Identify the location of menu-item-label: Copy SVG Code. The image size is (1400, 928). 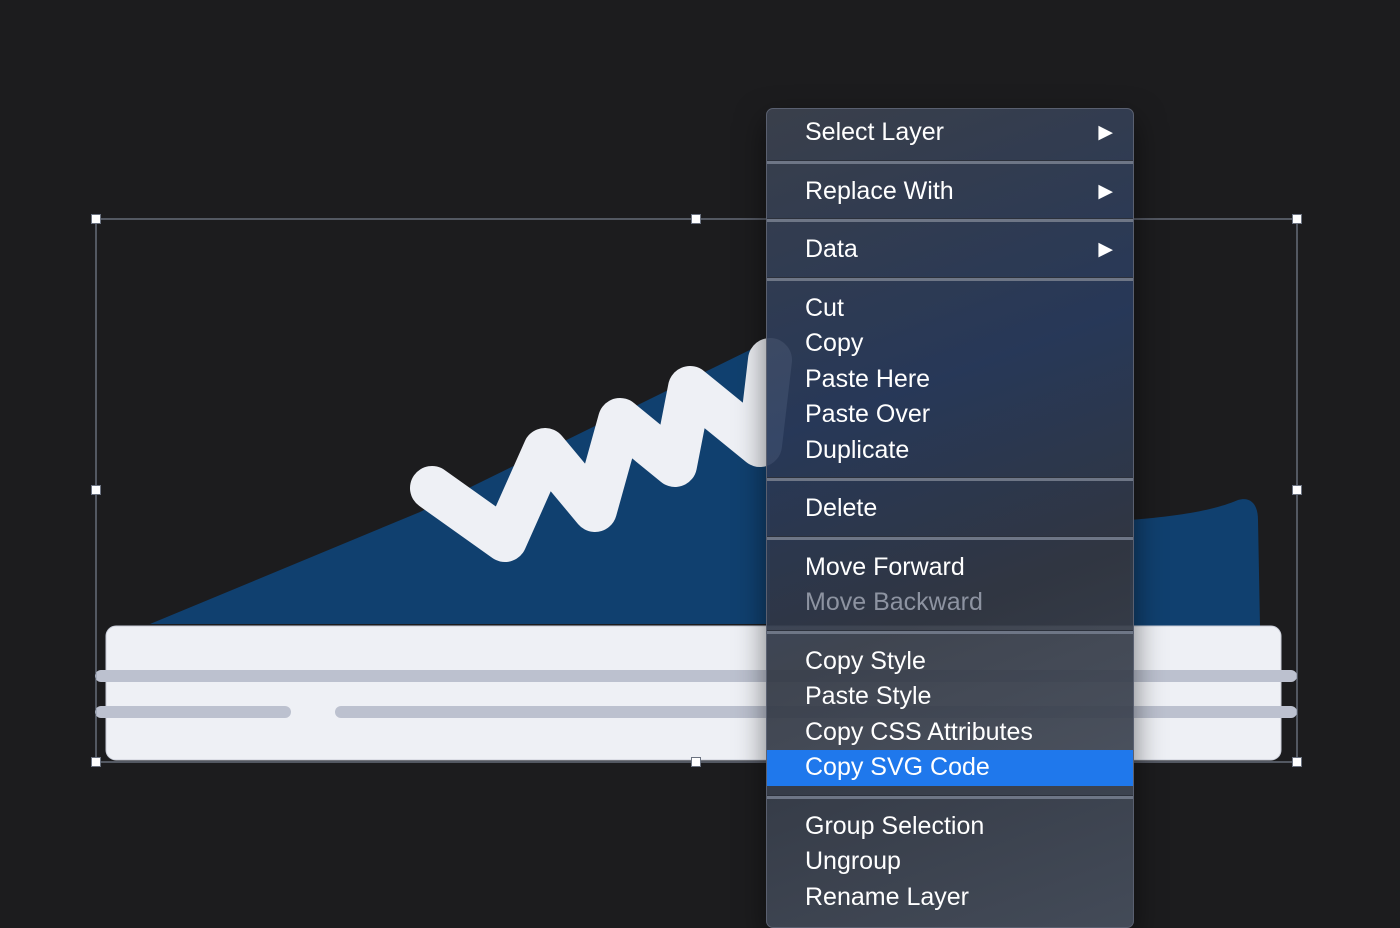
(897, 767).